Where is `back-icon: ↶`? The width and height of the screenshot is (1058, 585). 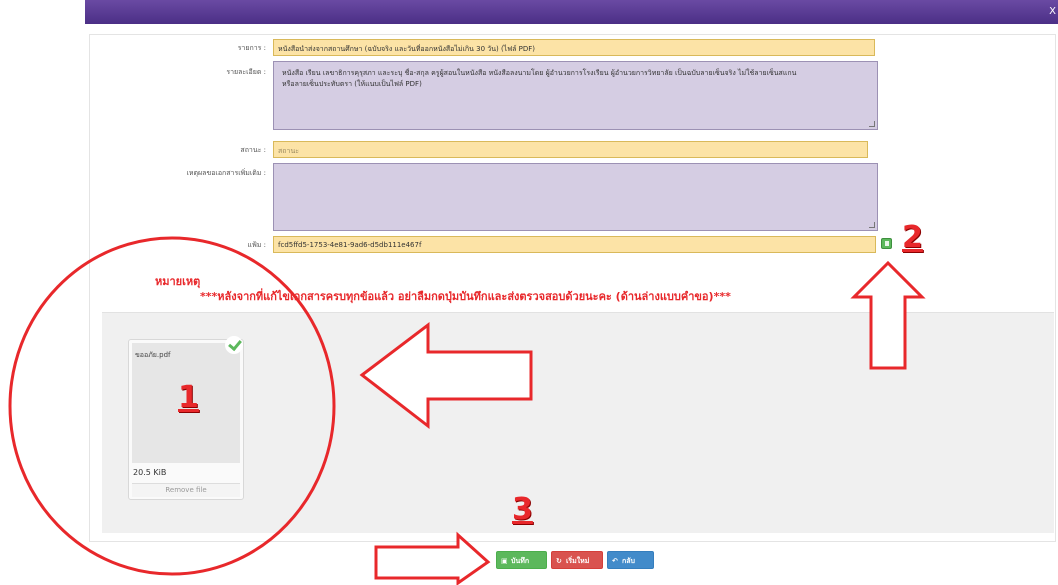 back-icon: ↶ is located at coordinates (615, 561).